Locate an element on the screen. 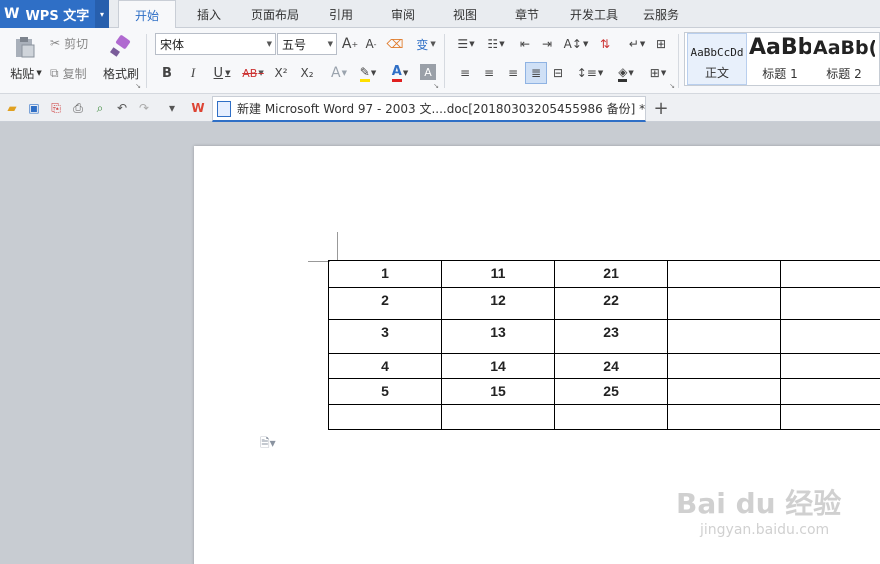  sort-icon: ⇅ is located at coordinates (605, 44).